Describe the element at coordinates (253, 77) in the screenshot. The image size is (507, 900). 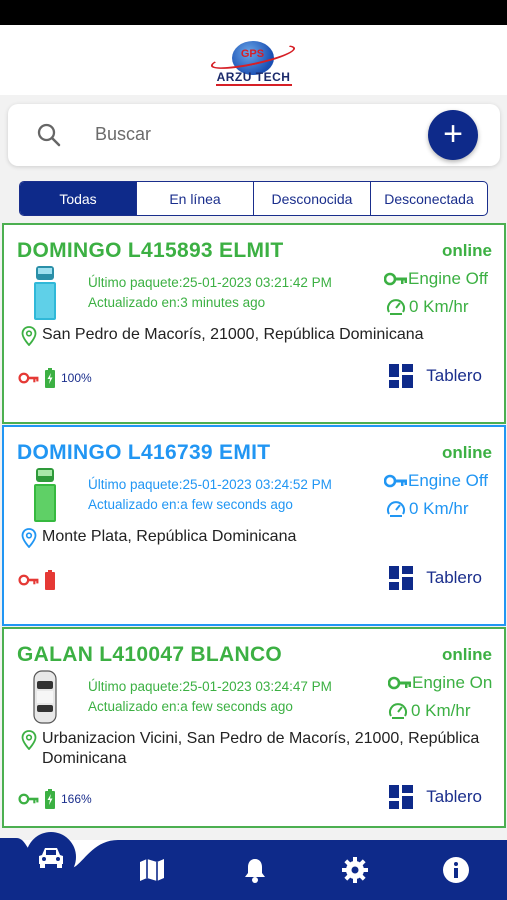
I see `logo-name: ARZU TECH` at that location.